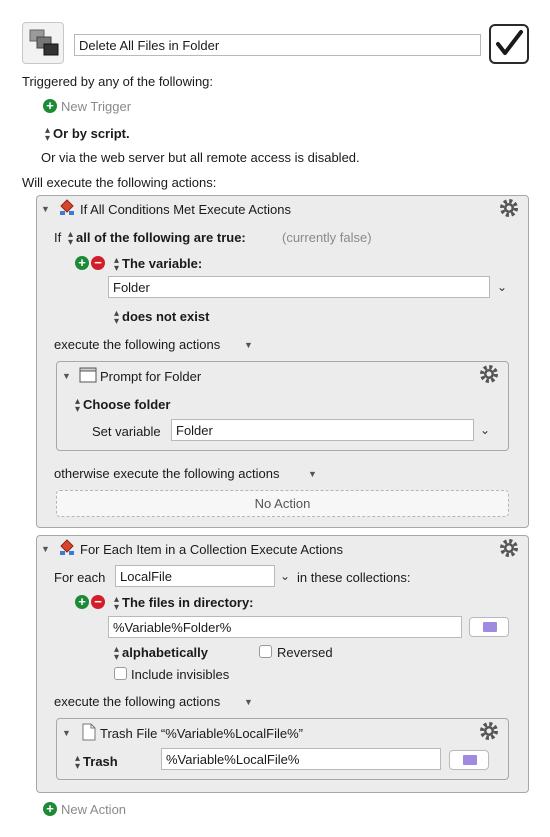 This screenshot has width=550, height=837. What do you see at coordinates (248, 702) in the screenshot?
I see `for-each-execute-disclosure: ▼` at bounding box center [248, 702].